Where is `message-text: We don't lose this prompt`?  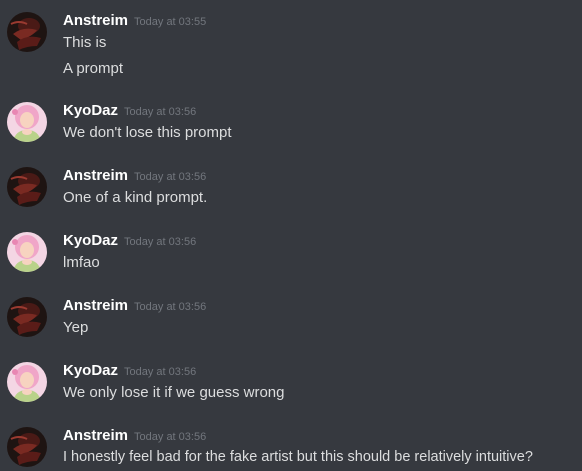 message-text: We don't lose this prompt is located at coordinates (147, 132).